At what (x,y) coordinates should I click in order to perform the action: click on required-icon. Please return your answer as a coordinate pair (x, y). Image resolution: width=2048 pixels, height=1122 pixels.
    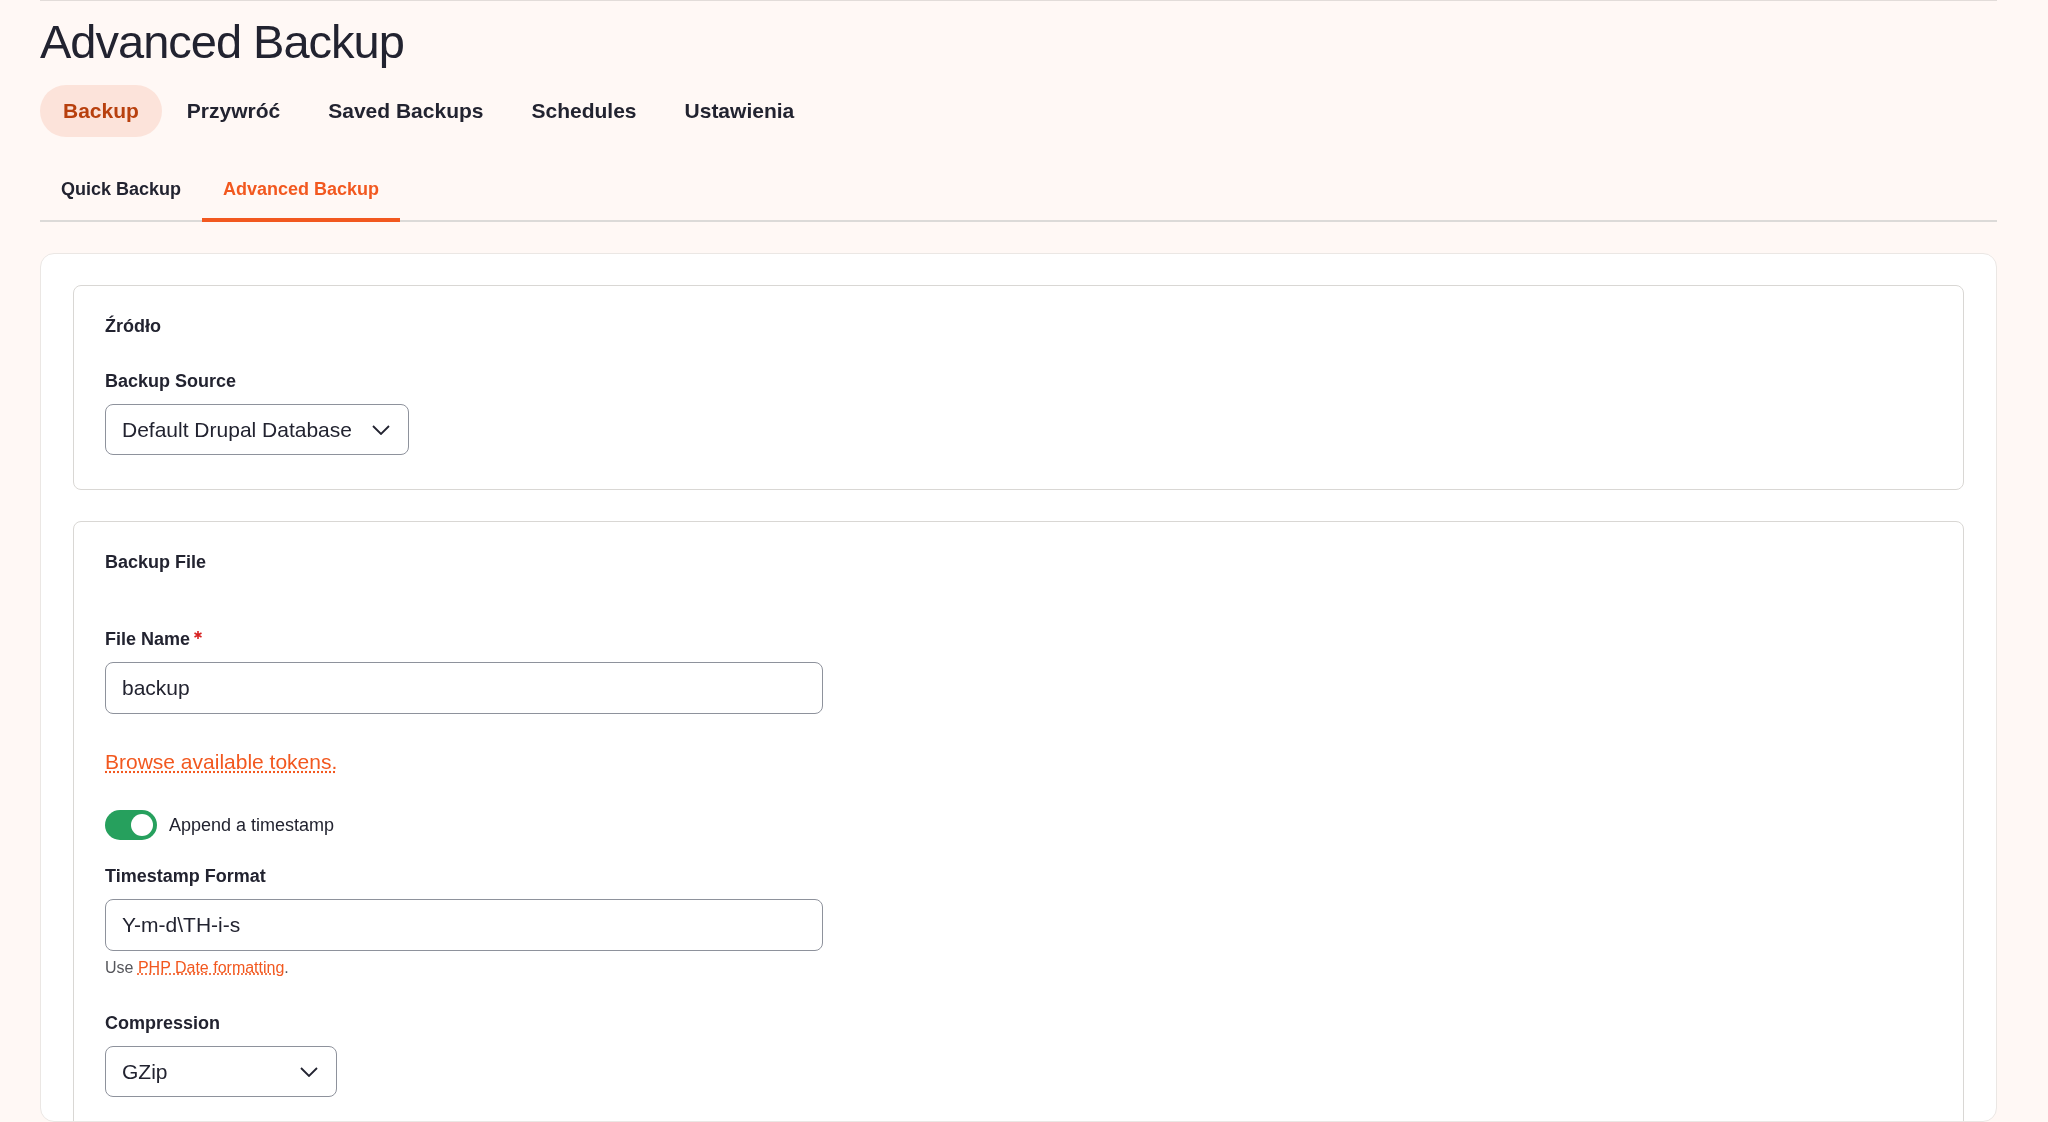
    Looking at the image, I should click on (198, 635).